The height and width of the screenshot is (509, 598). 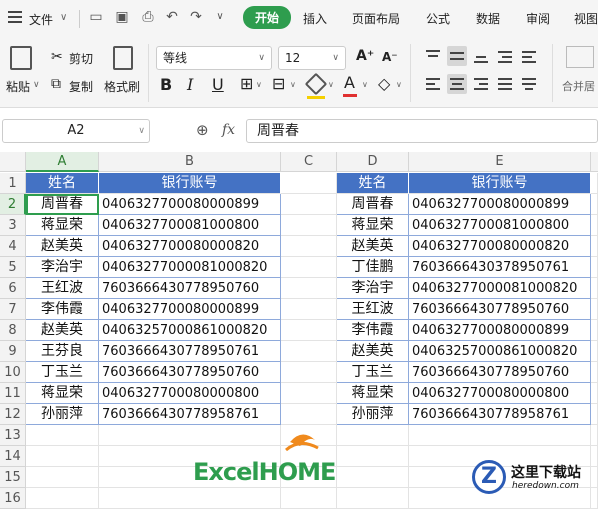 What do you see at coordinates (13, 393) in the screenshot?
I see `row-header-11: 11` at bounding box center [13, 393].